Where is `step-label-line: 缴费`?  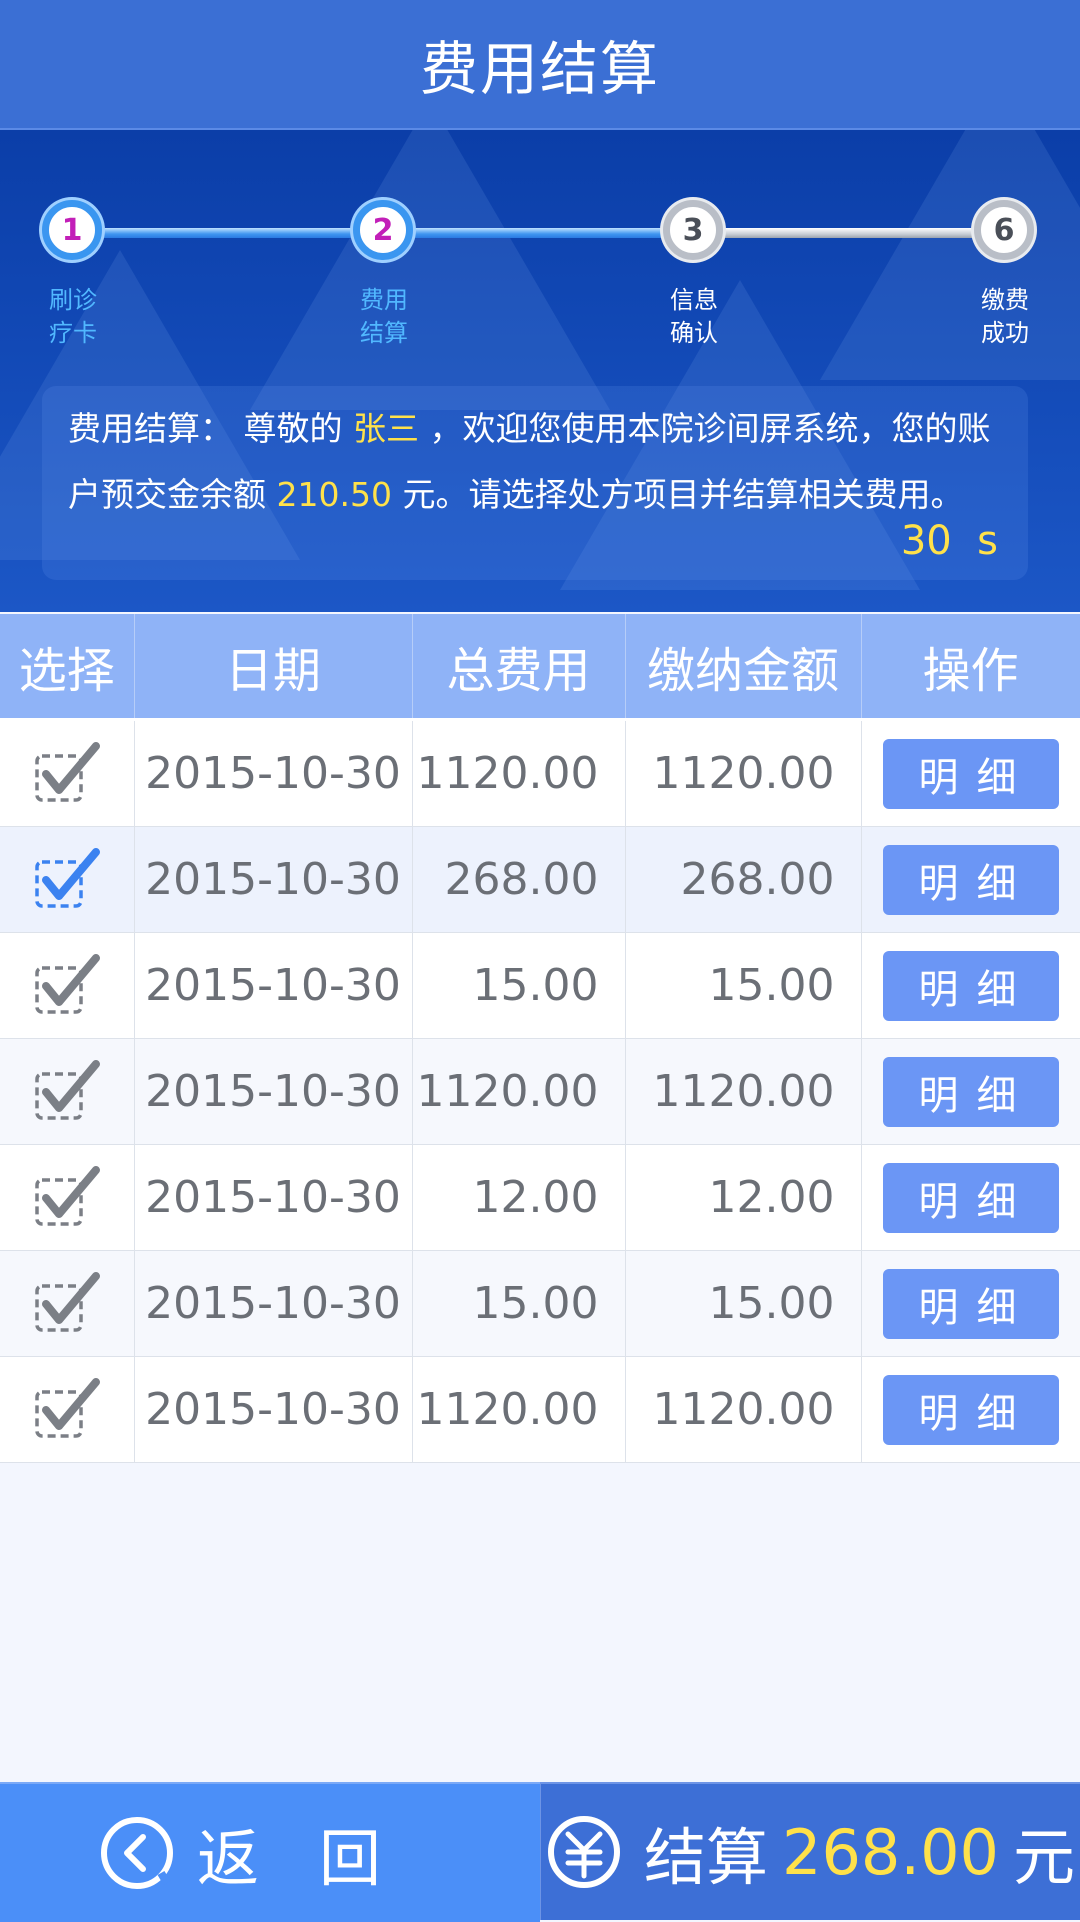 step-label-line: 缴费 is located at coordinates (1005, 300).